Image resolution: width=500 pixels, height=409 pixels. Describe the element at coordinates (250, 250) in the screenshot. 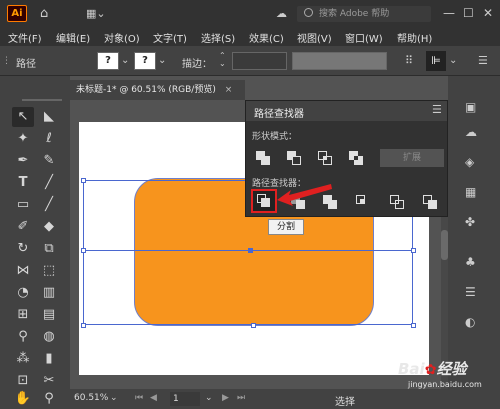

I see `center-point` at that location.